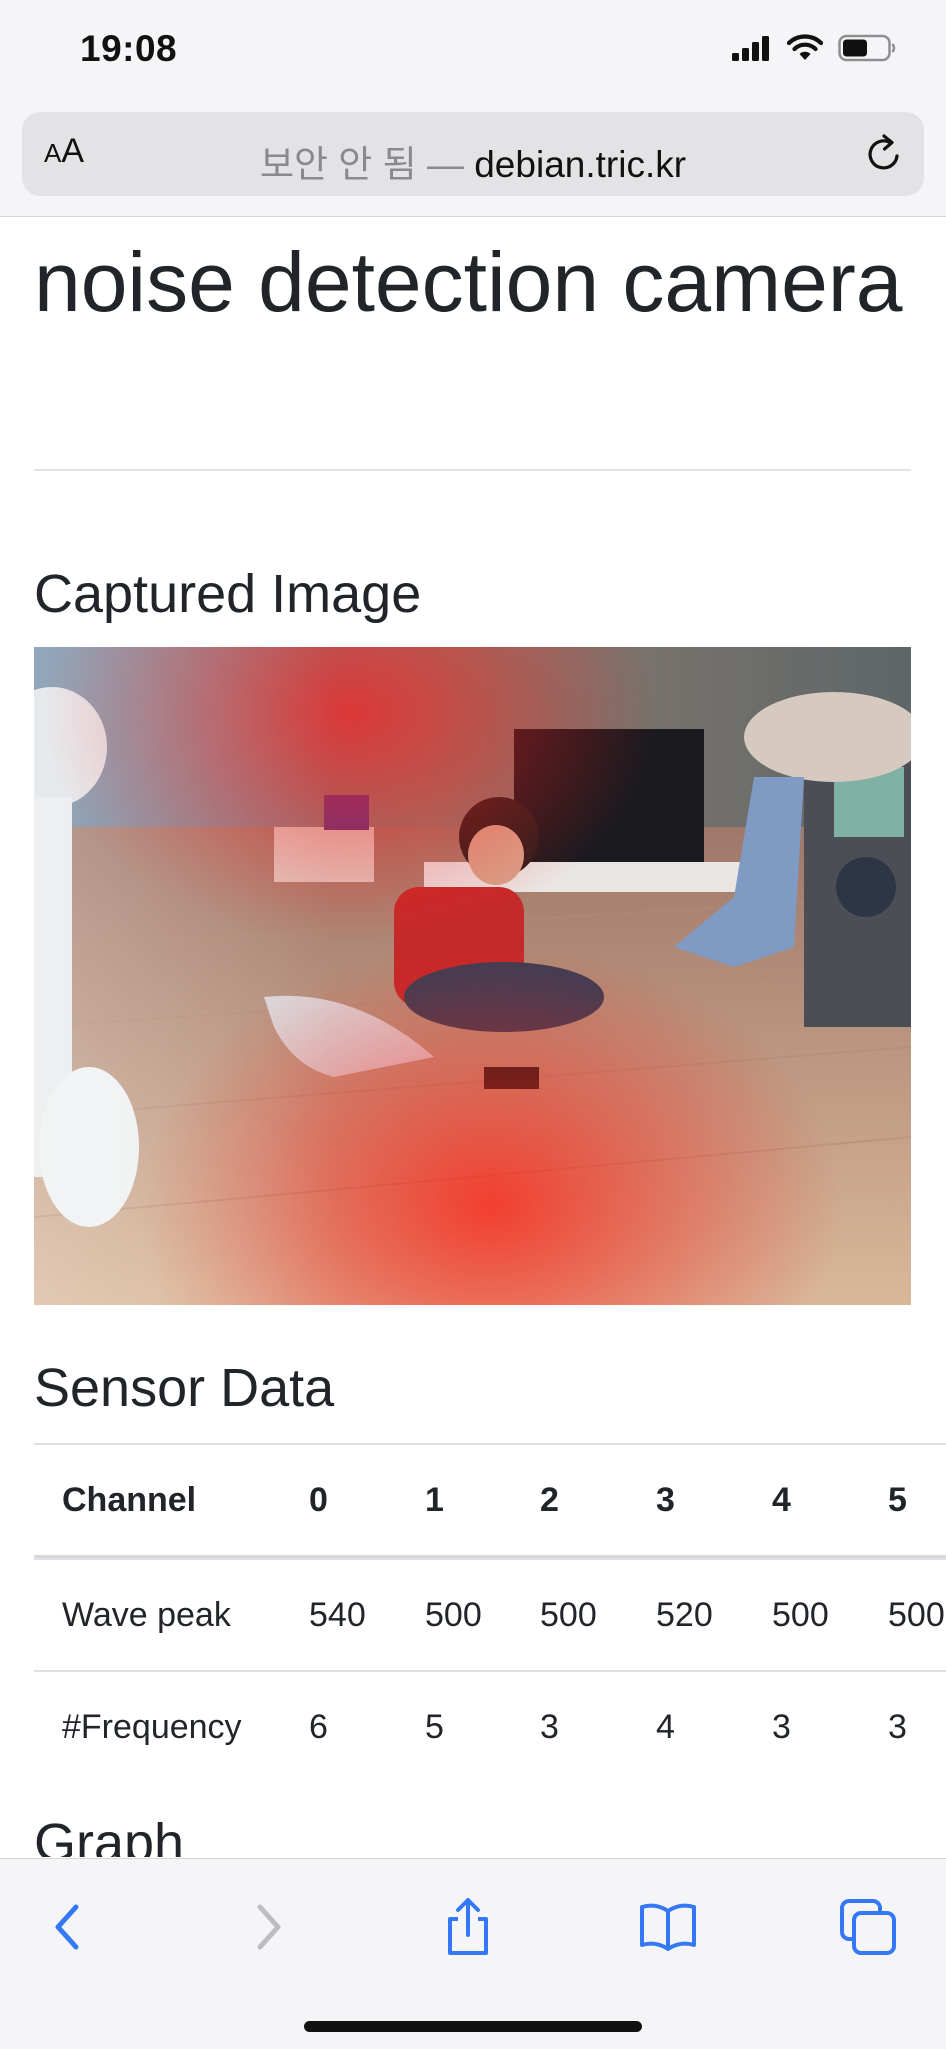 The height and width of the screenshot is (2049, 946). Describe the element at coordinates (468, 282) in the screenshot. I see `page-title: noise detection camera` at that location.